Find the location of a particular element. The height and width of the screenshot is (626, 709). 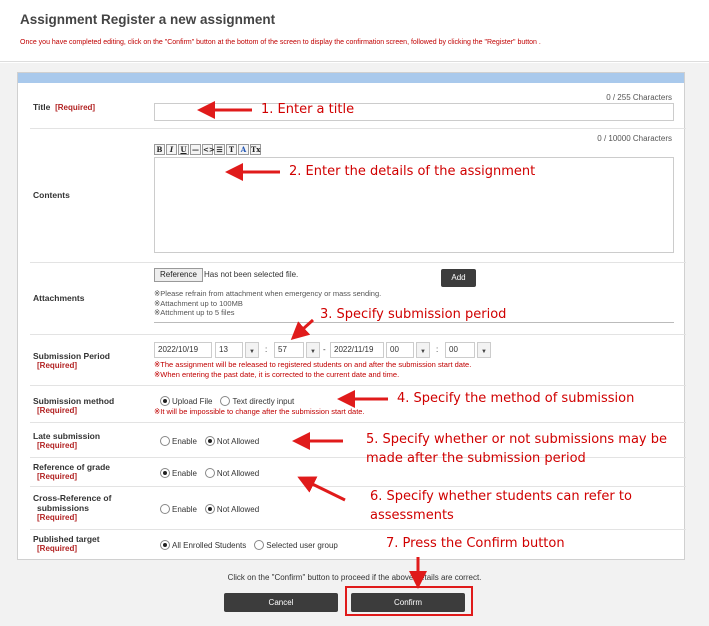

cross-reference-options: Enable Not Allowed is located at coordinates (212, 509).